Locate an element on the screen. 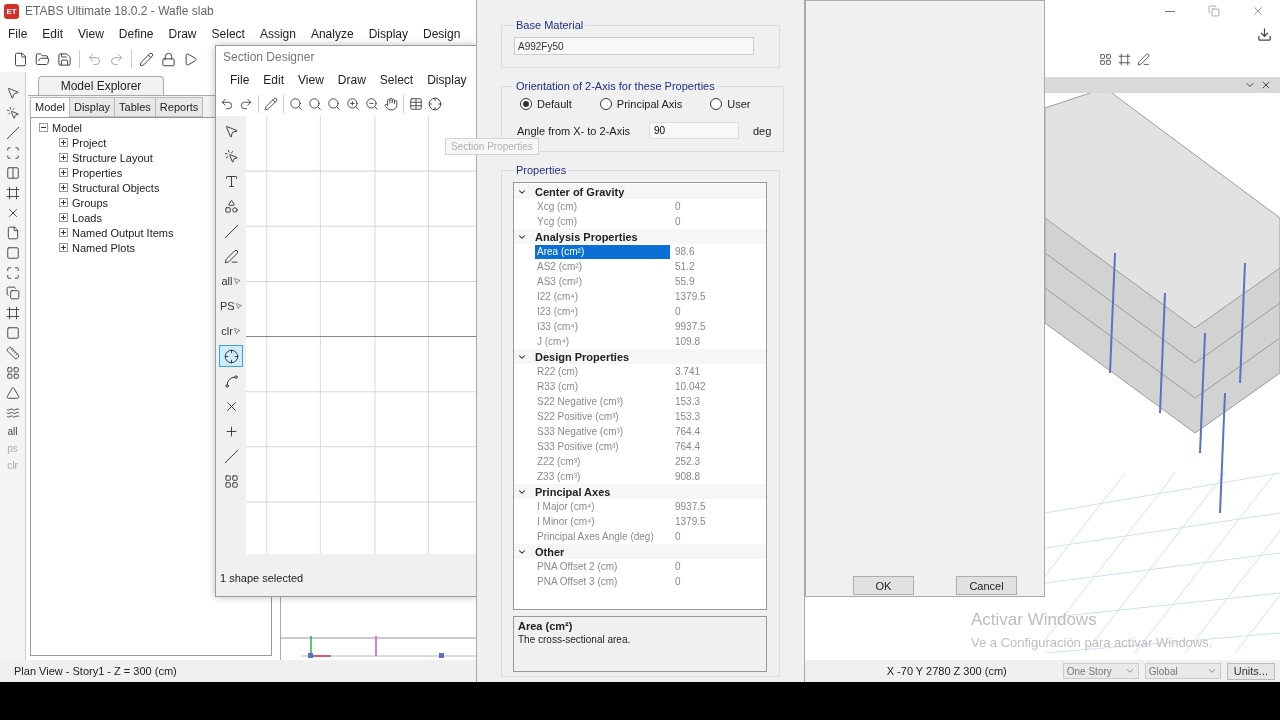 The height and width of the screenshot is (720, 1280). line-icon is located at coordinates (12, 133).